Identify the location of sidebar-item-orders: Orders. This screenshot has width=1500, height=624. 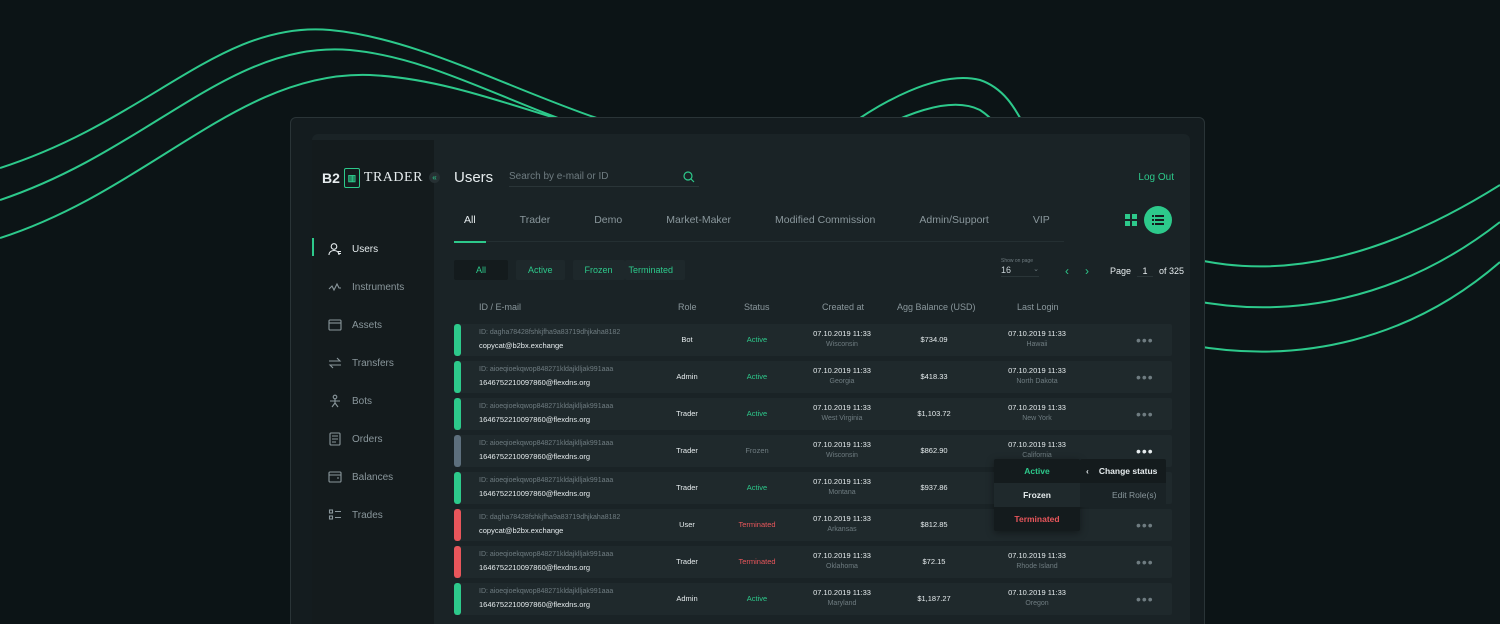
(373, 439).